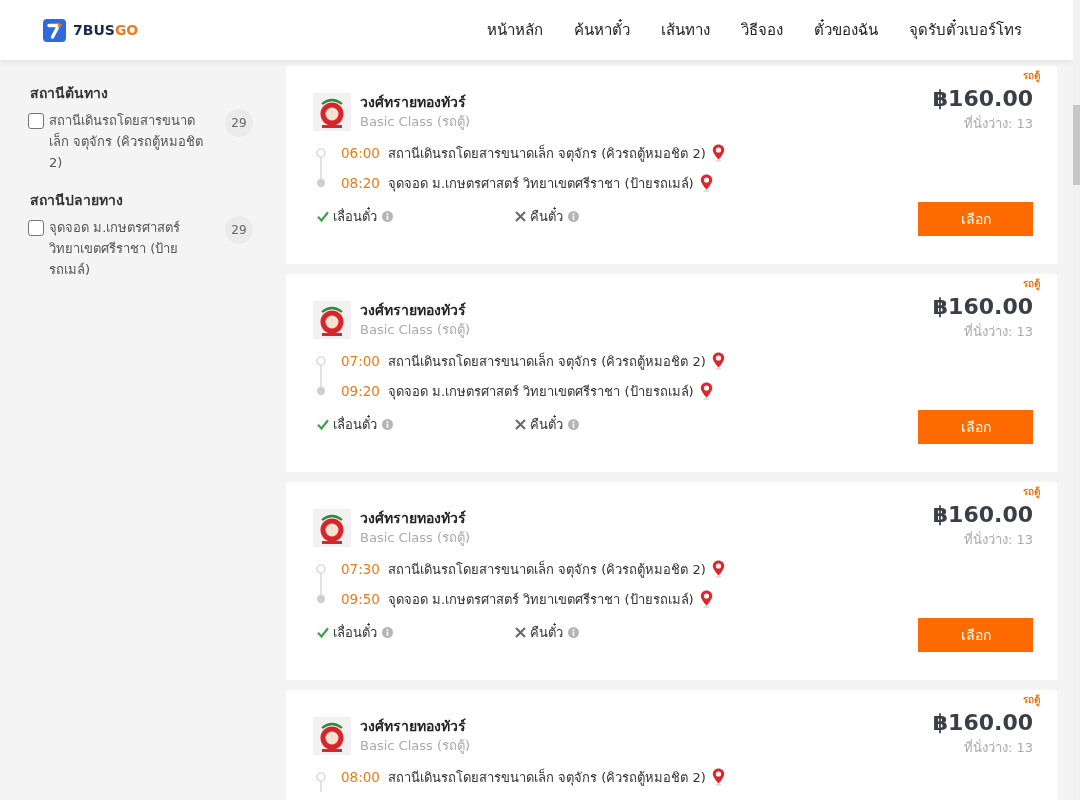 Image resolution: width=1080 pixels, height=800 pixels. I want to click on stop-time: 09:50, so click(360, 599).